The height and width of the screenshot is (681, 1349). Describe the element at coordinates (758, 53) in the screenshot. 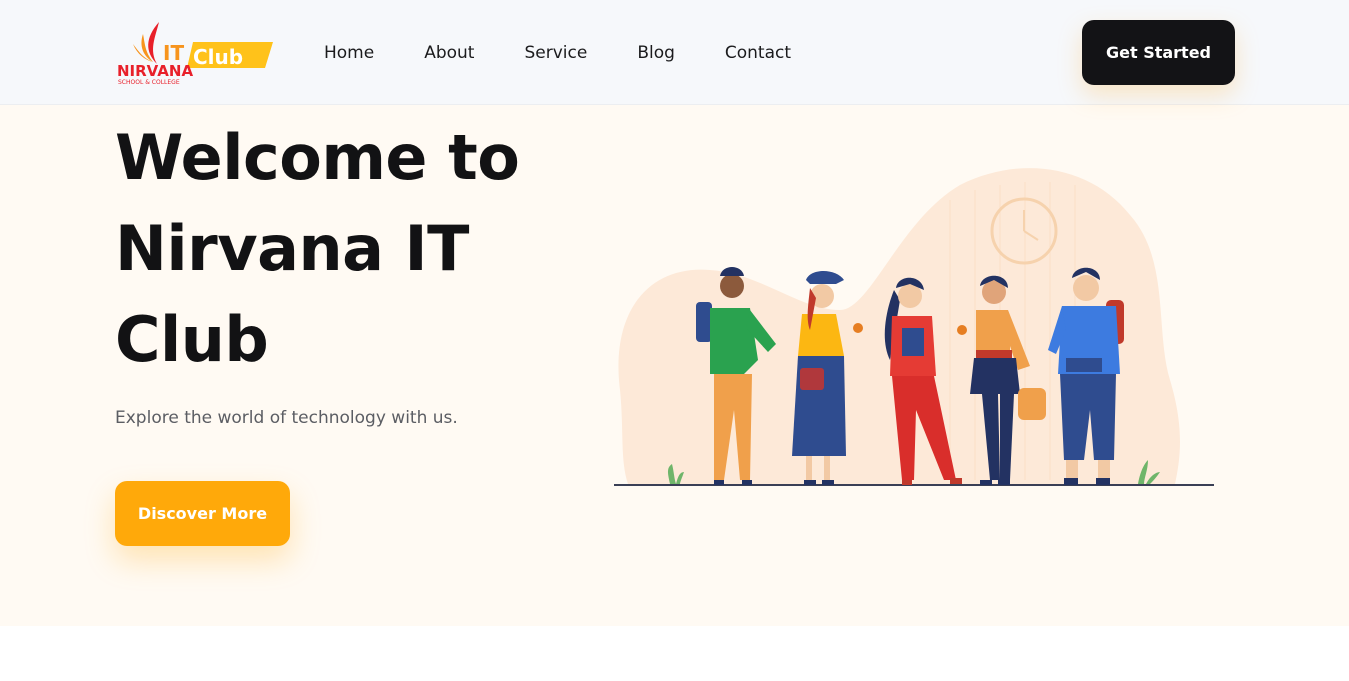

I see `nav-contact: Contact` at that location.